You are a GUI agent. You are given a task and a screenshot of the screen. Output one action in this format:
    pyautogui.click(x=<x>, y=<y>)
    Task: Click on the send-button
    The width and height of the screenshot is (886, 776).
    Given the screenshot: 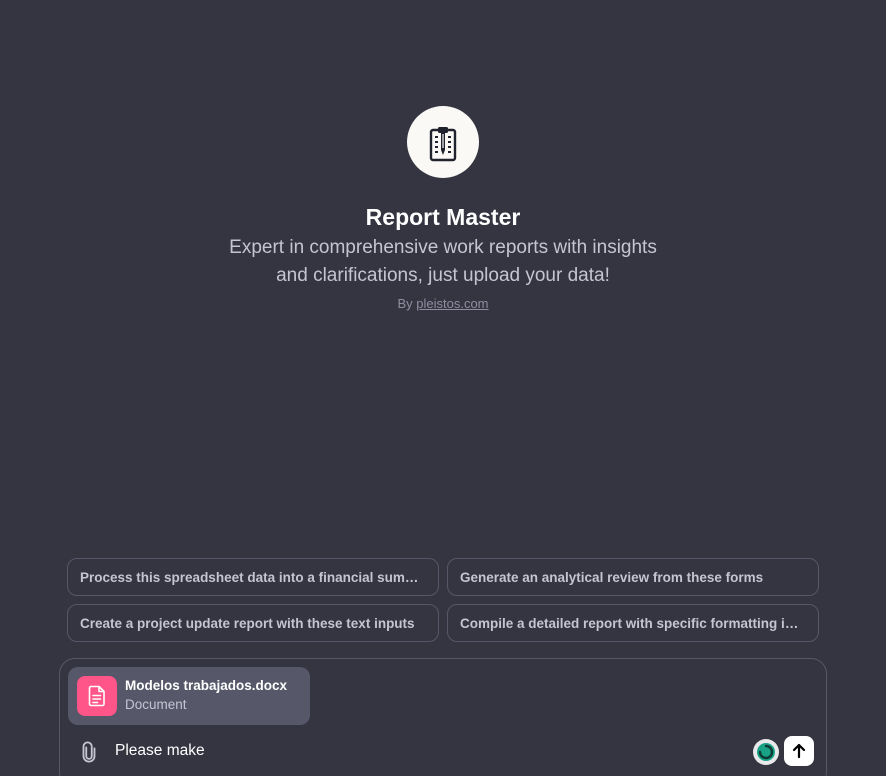 What is the action you would take?
    pyautogui.click(x=799, y=751)
    